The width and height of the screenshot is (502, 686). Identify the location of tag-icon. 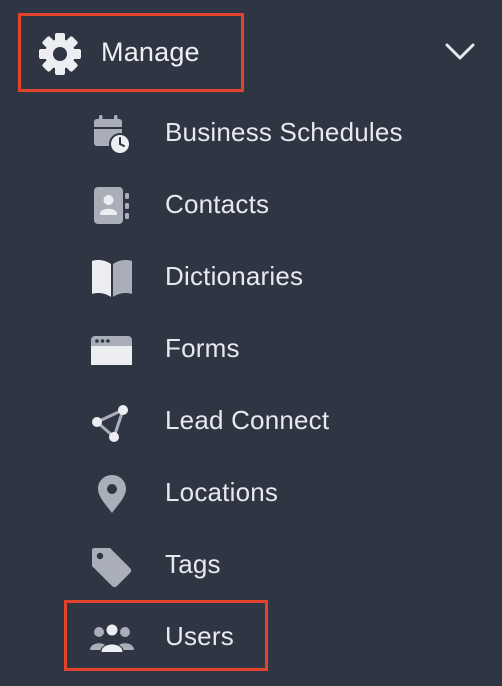
(112, 568).